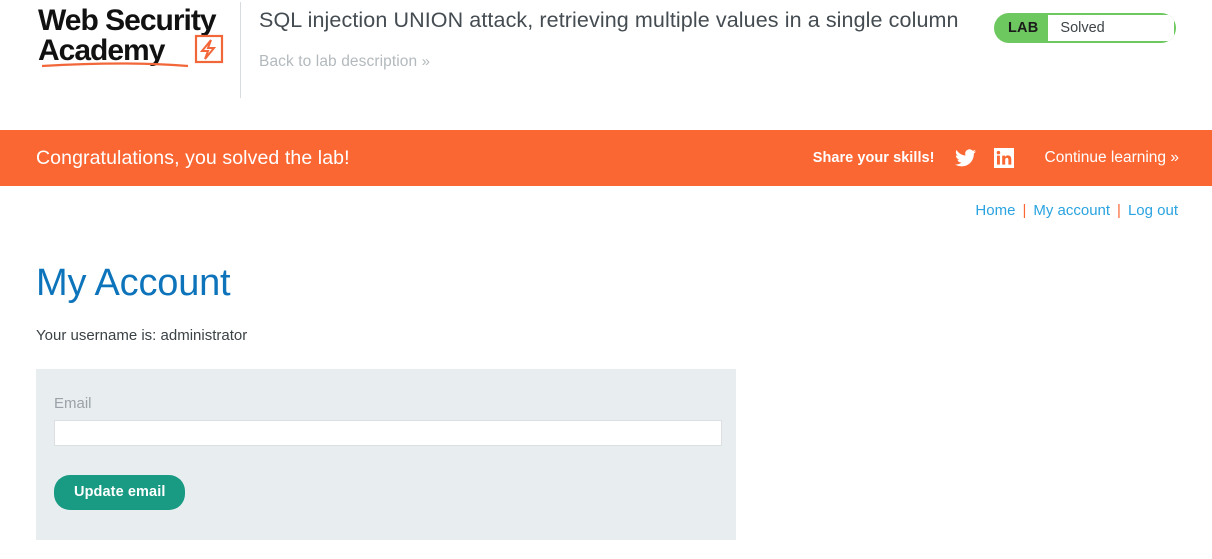 The width and height of the screenshot is (1212, 559). I want to click on back-to-lab-description-link: Back to lab description », so click(344, 62).